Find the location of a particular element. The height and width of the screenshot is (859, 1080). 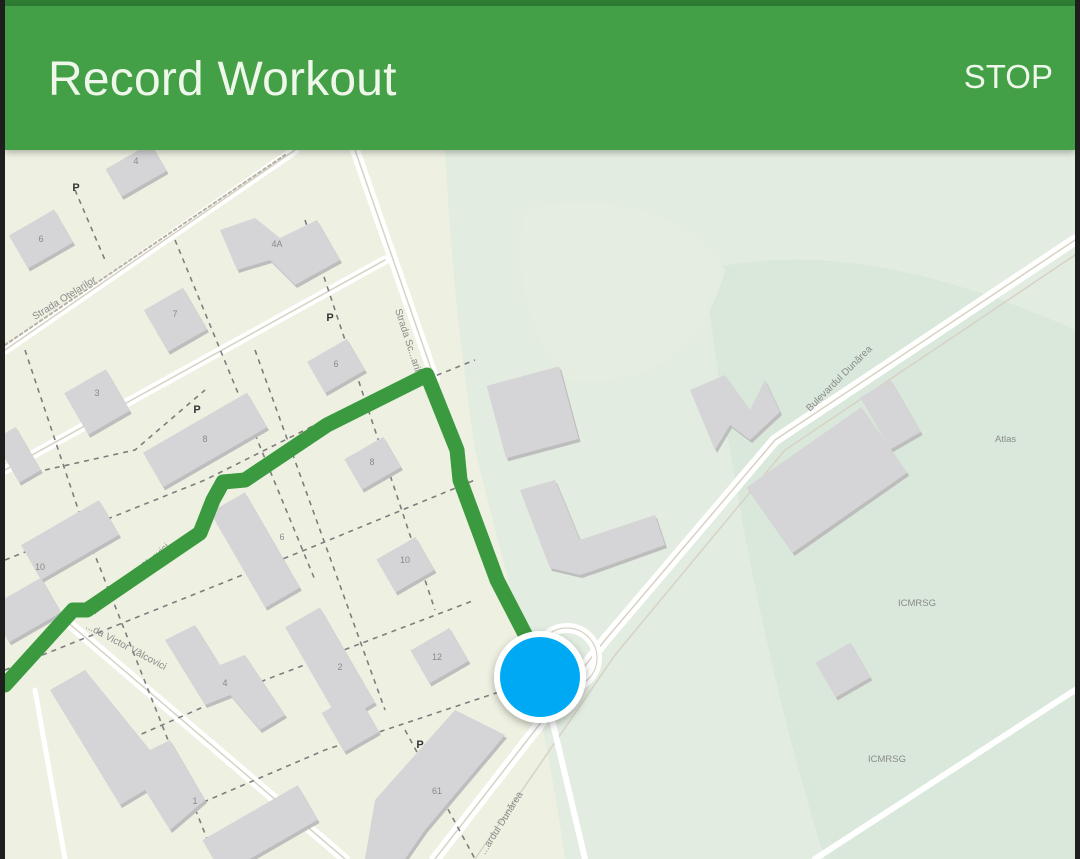

building-number: 2 is located at coordinates (339, 667).